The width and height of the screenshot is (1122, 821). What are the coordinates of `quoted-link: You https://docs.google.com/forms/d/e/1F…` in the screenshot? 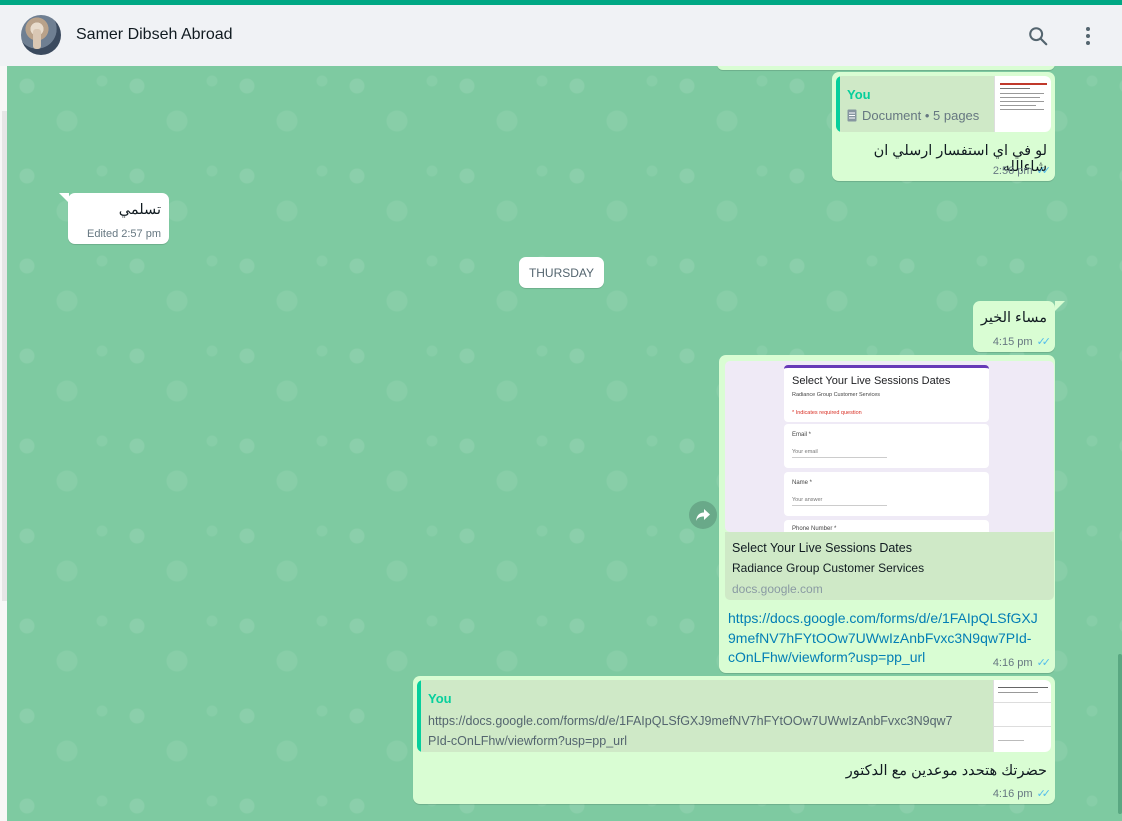 It's located at (734, 716).